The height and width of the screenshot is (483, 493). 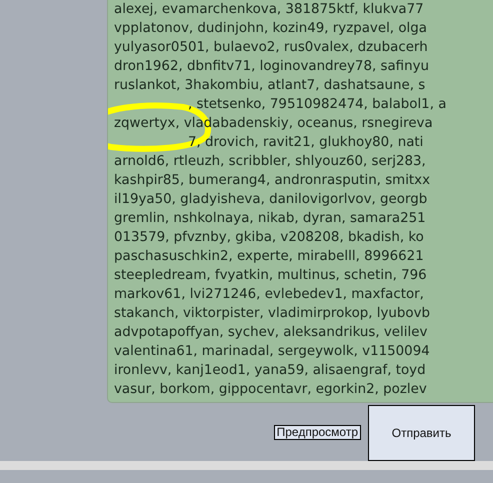 I want to click on text-line: , stetsenko, 79510982474, balabol1, a, so click(x=317, y=105).